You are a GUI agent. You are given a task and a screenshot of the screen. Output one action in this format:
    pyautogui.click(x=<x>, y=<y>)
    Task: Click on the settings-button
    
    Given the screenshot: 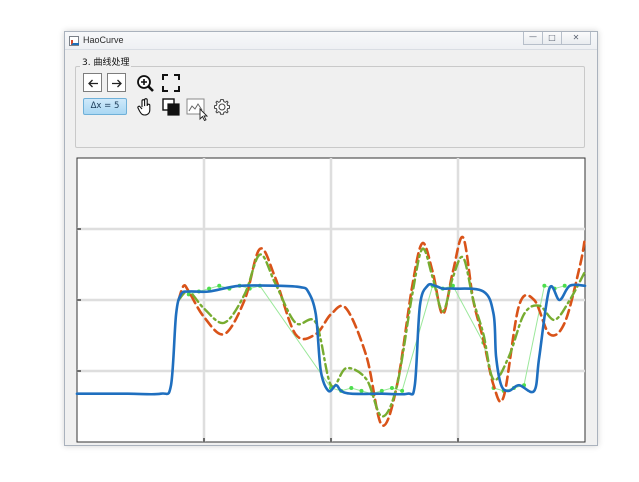 What is the action you would take?
    pyautogui.click(x=222, y=107)
    